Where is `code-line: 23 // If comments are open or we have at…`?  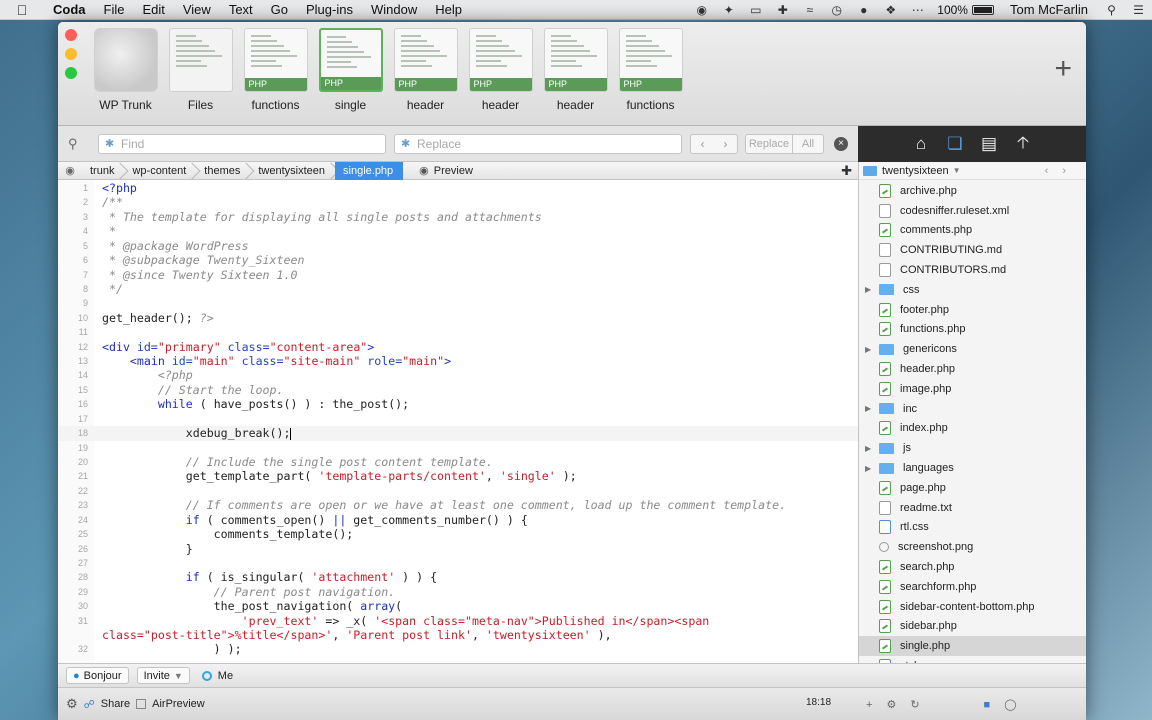
code-line: 23 // If comments are open or we have at… is located at coordinates (458, 505).